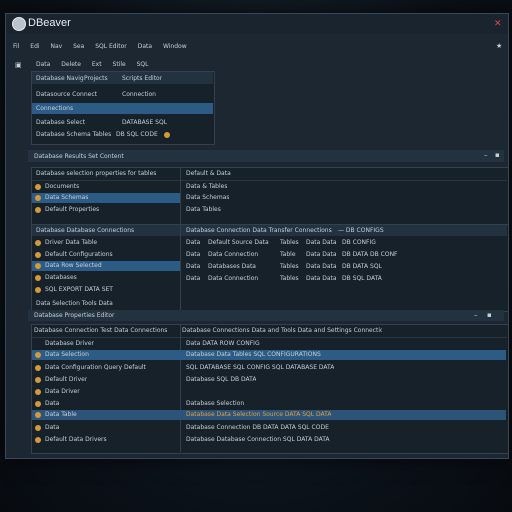 Image resolution: width=512 pixels, height=512 pixels. Describe the element at coordinates (43, 64) in the screenshot. I see `nav-tab-data: Data` at that location.